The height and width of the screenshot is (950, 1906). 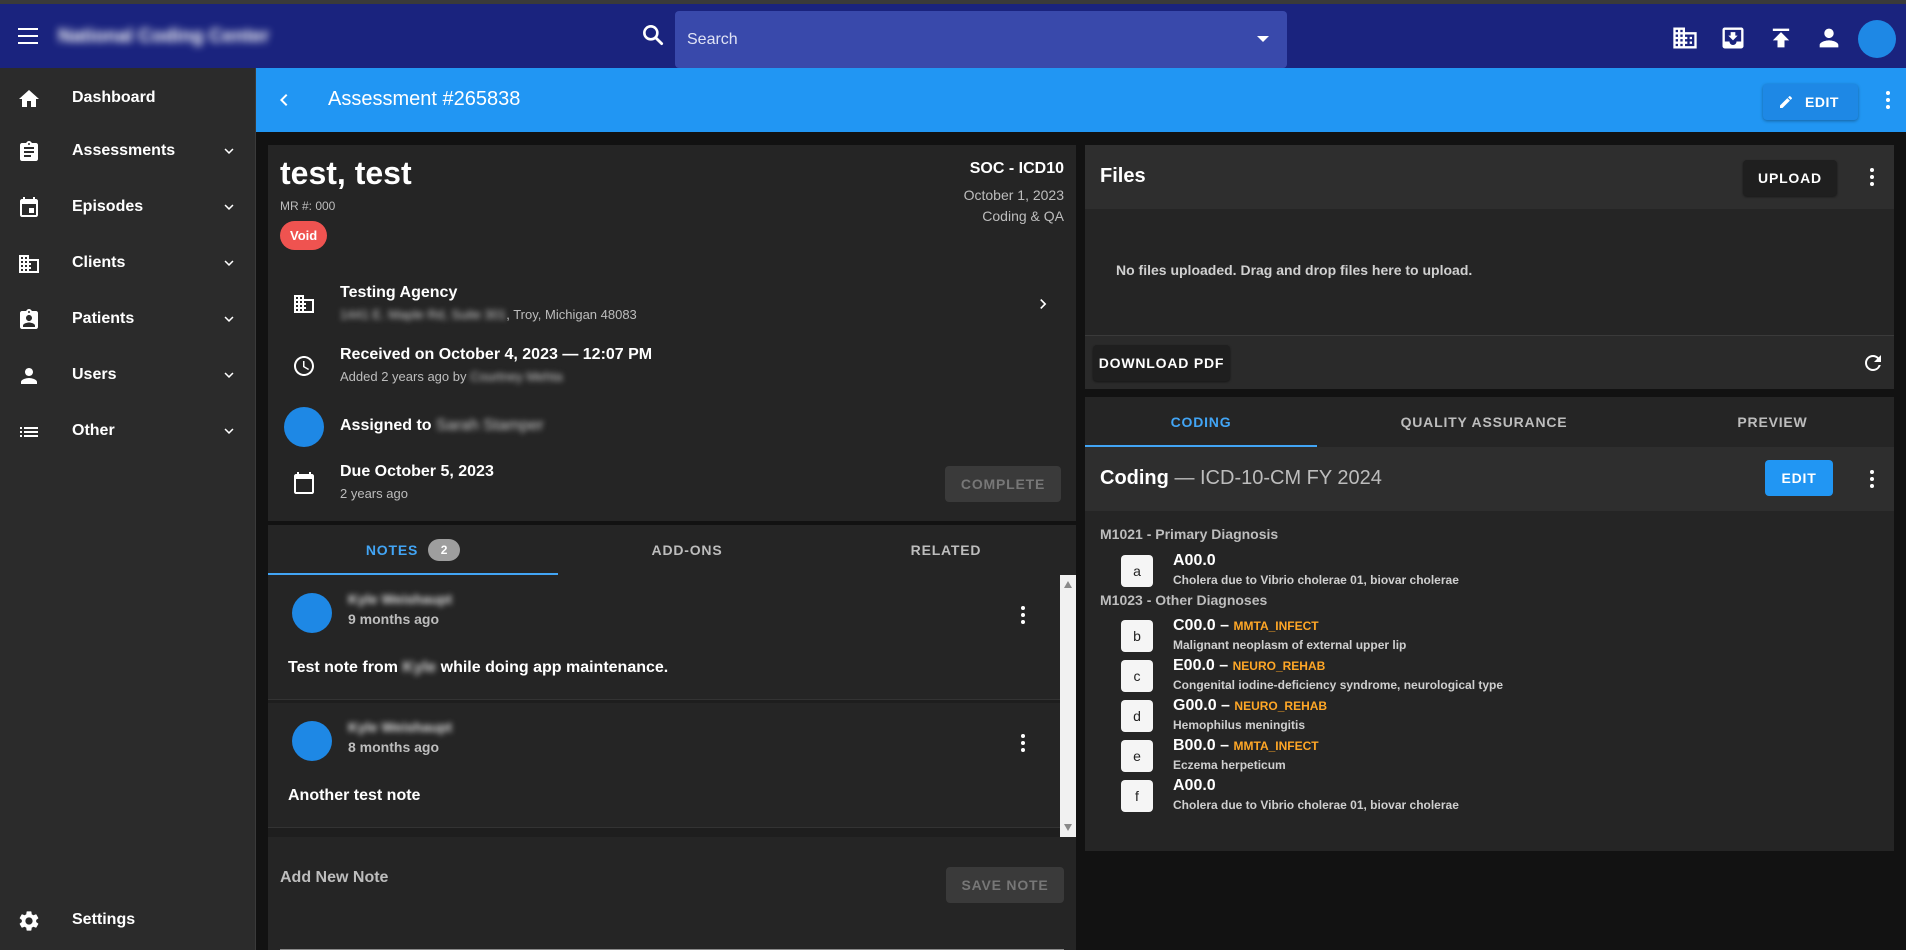 What do you see at coordinates (29, 376) in the screenshot?
I see `person-icon` at bounding box center [29, 376].